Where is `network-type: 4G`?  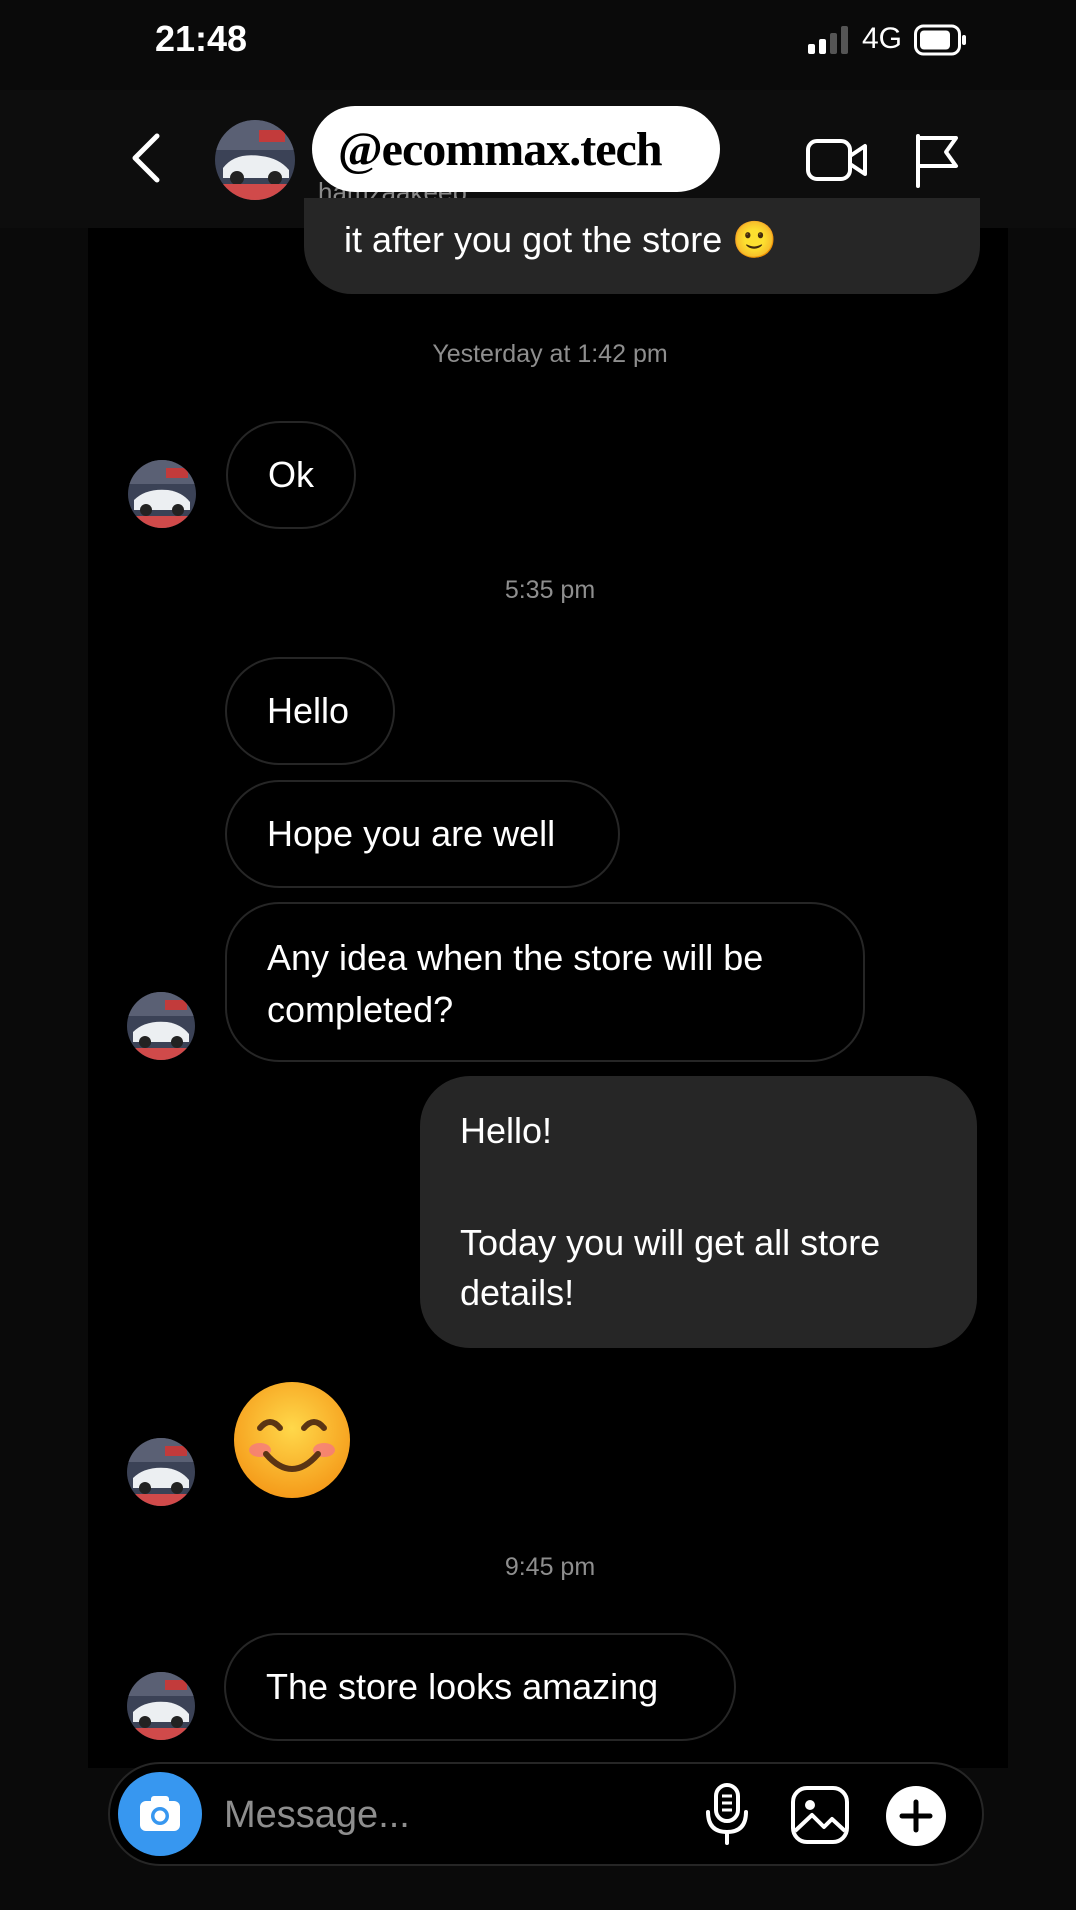 network-type: 4G is located at coordinates (882, 38).